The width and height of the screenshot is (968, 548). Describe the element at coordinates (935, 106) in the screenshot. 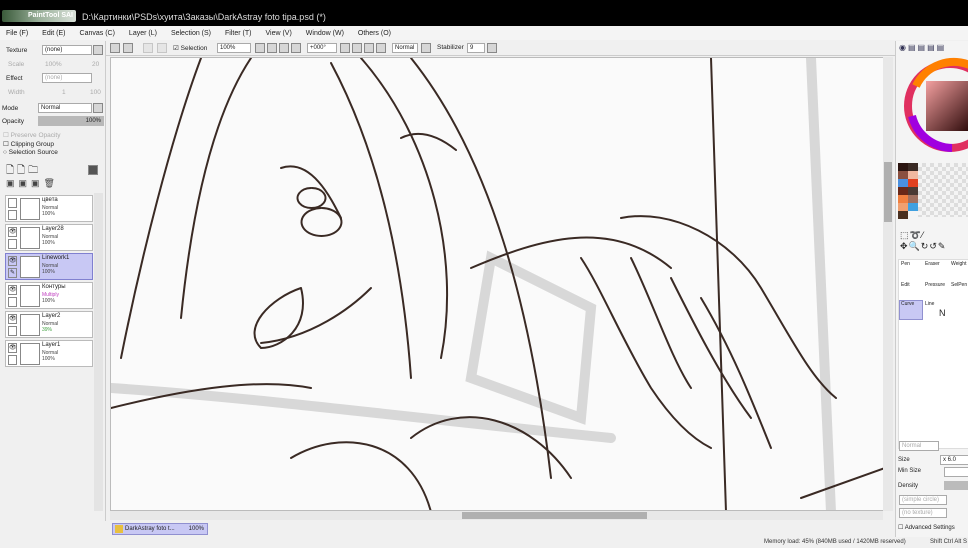

I see `color-wheel` at that location.